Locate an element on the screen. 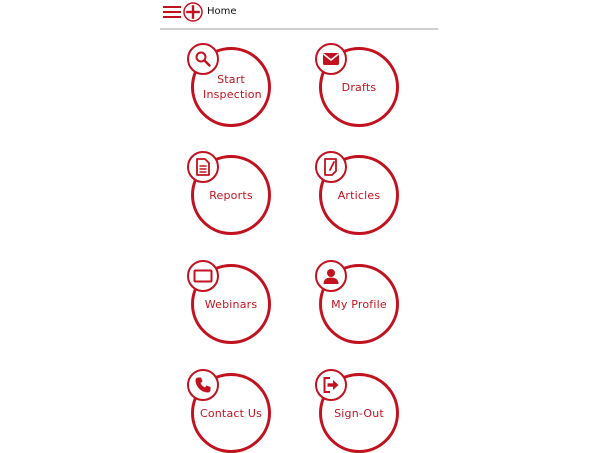  sign-out-label: Sign-Out is located at coordinates (359, 413).